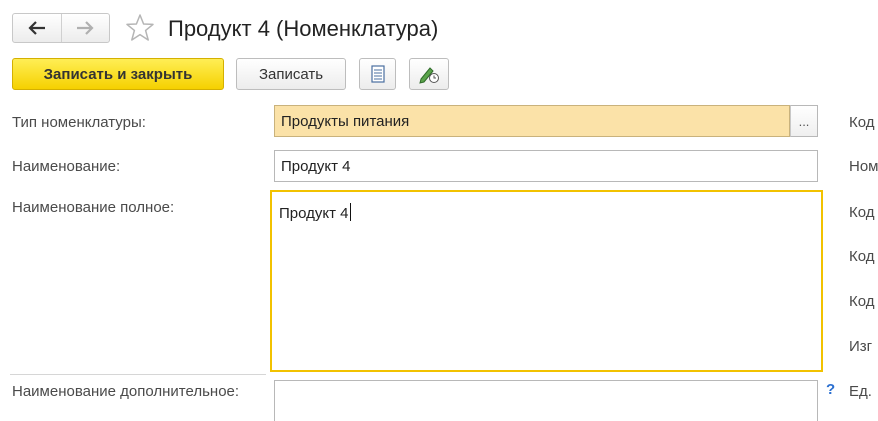 Image resolution: width=878 pixels, height=421 pixels. I want to click on arrow-right-icon, so click(85, 28).